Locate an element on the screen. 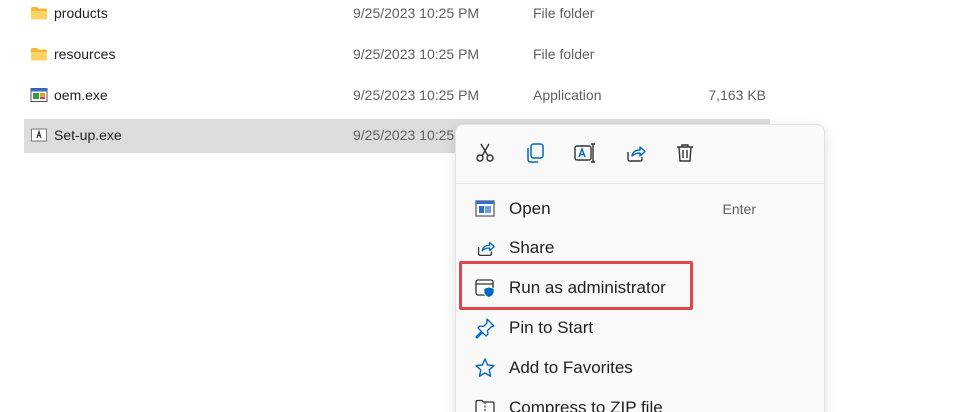 This screenshot has height=412, width=954. file-name: resources is located at coordinates (85, 54).